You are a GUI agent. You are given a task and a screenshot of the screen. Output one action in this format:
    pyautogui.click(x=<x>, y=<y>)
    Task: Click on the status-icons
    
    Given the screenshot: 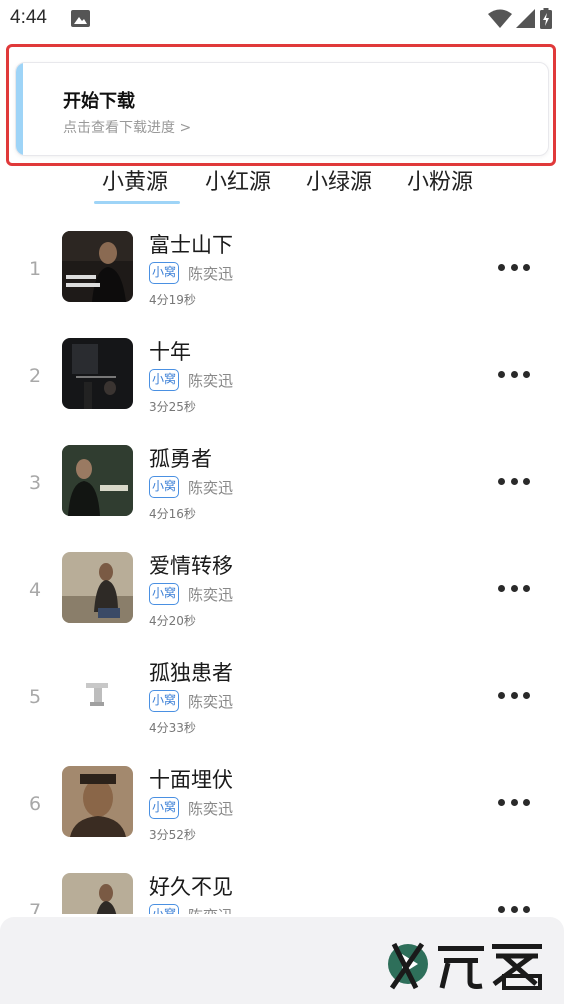 What is the action you would take?
    pyautogui.click(x=520, y=18)
    